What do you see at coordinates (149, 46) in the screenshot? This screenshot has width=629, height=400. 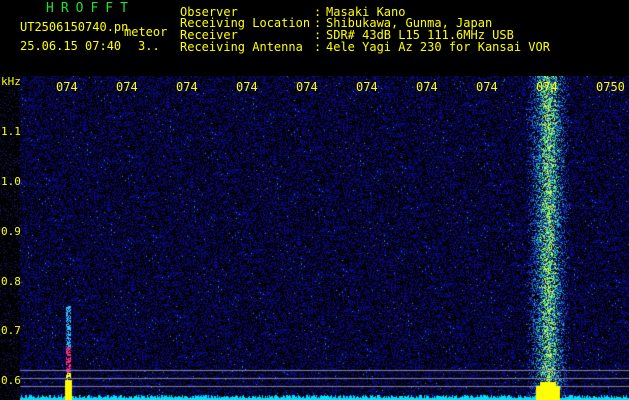 I see `count-label: 3..` at bounding box center [149, 46].